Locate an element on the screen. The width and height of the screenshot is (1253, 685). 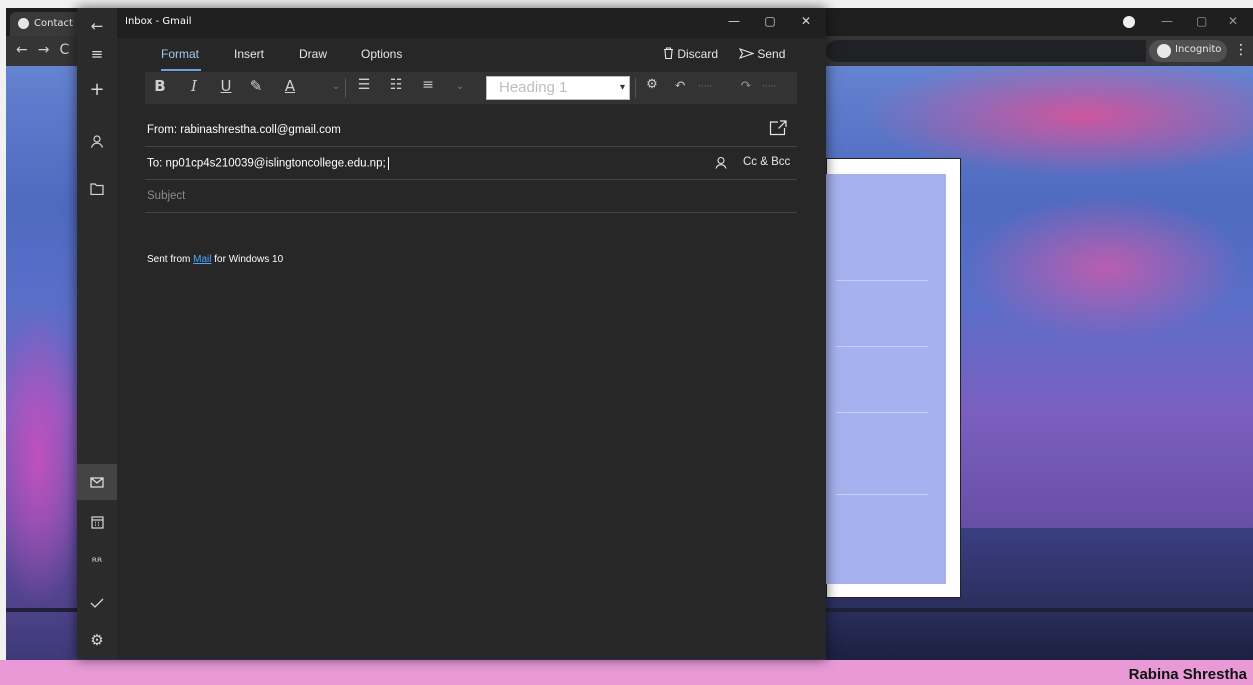
trash-icon is located at coordinates (668, 53).